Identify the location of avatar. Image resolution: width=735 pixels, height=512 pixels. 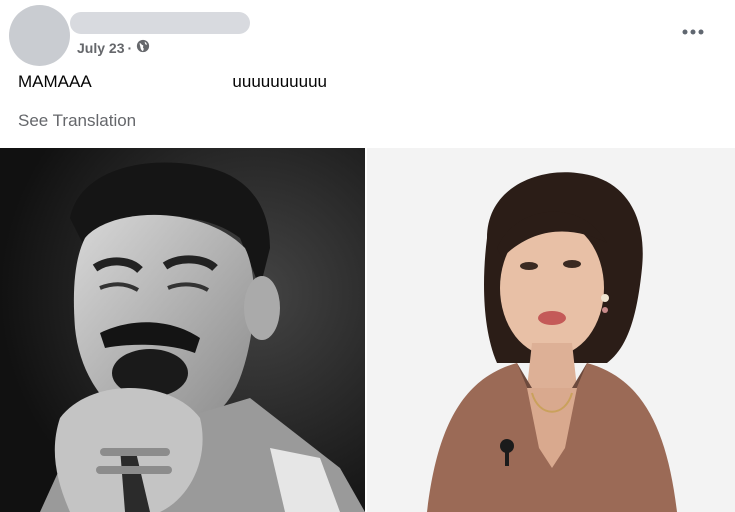
(39, 35).